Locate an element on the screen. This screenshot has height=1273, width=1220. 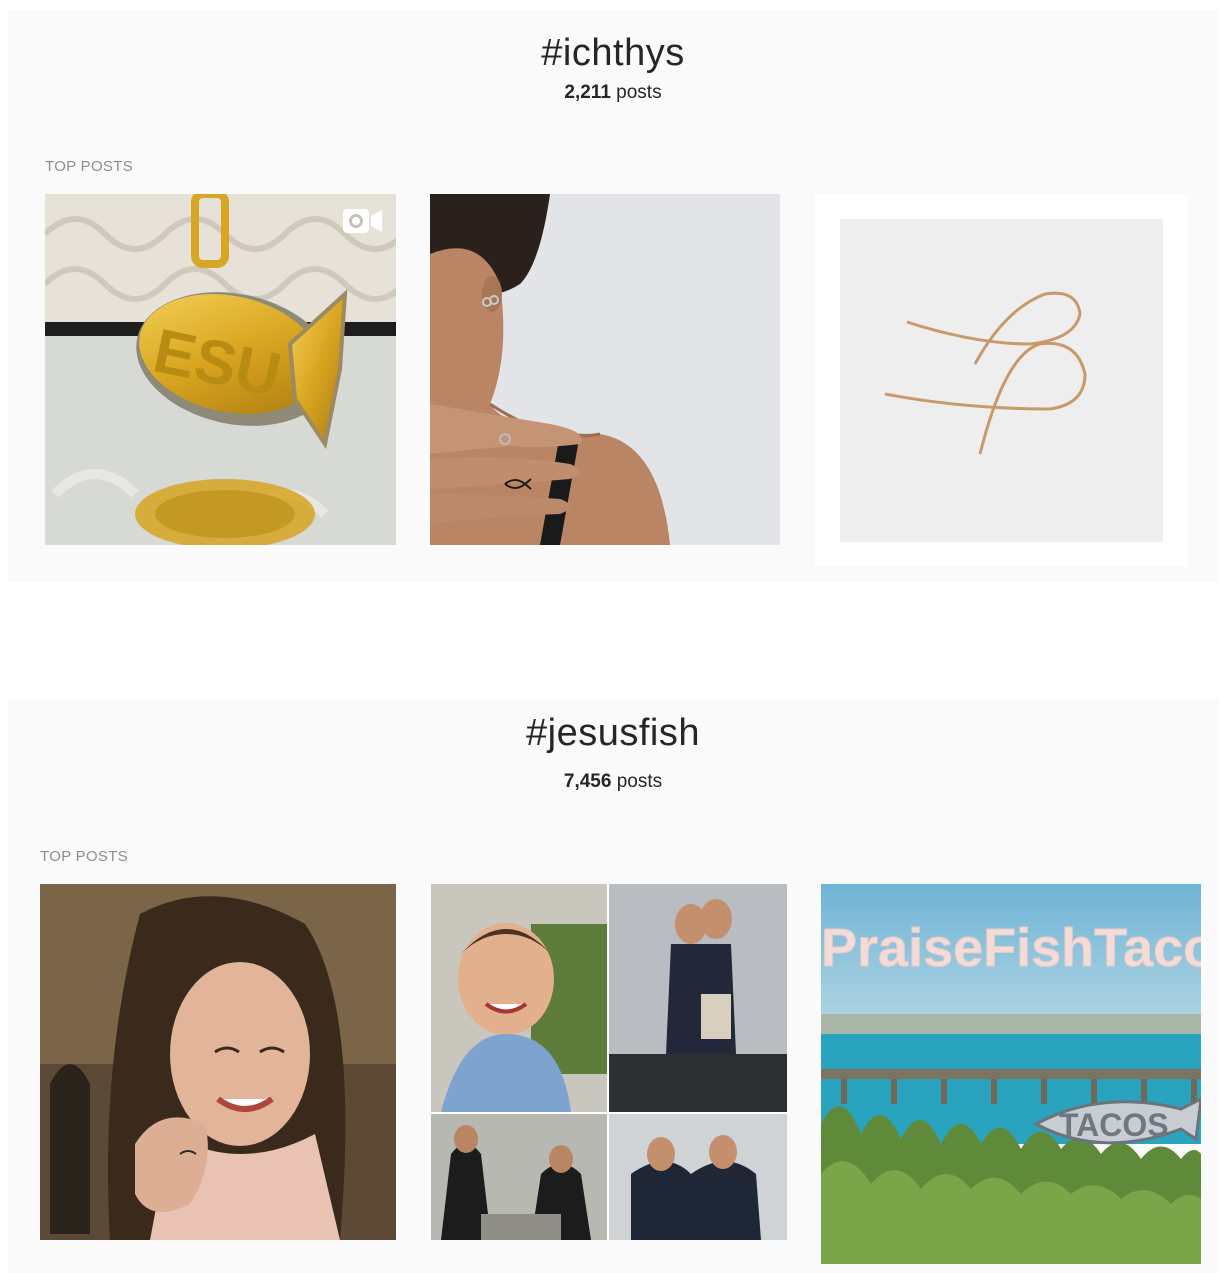
video-camera-icon is located at coordinates (363, 221).